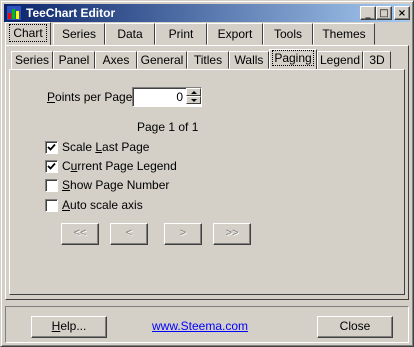 The width and height of the screenshot is (414, 347). I want to click on tab-data: Data, so click(130, 34).